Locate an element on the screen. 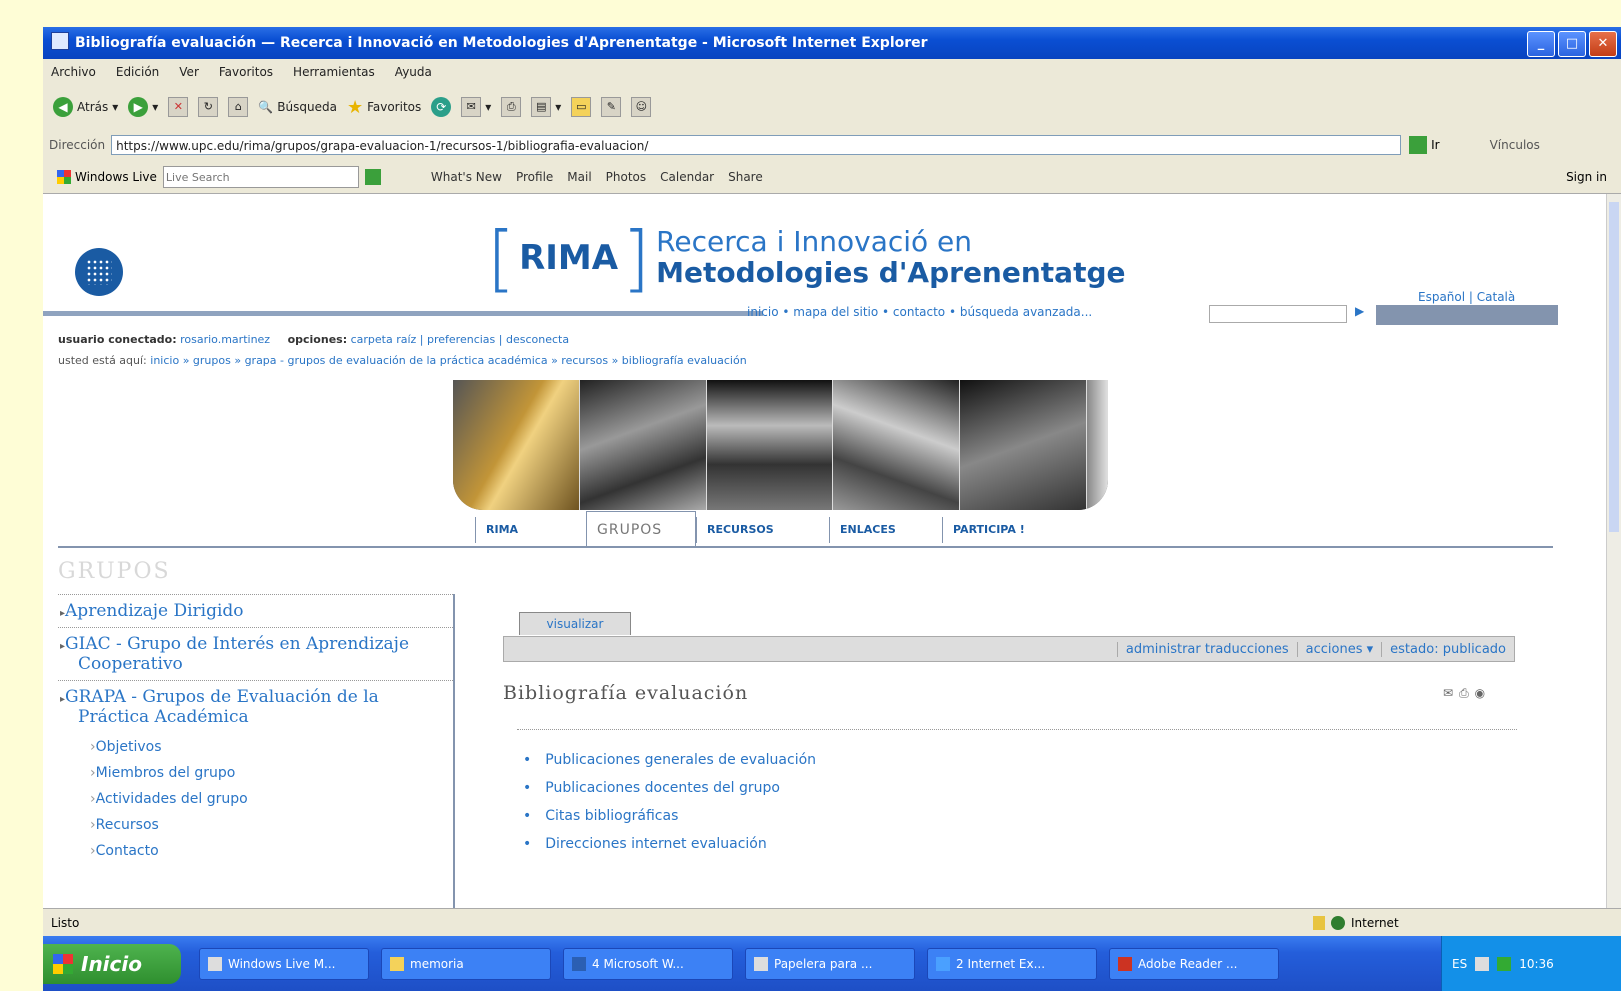 This screenshot has width=1621, height=991. tagline-line2: Metodologies d'Aprenentatge is located at coordinates (891, 272).